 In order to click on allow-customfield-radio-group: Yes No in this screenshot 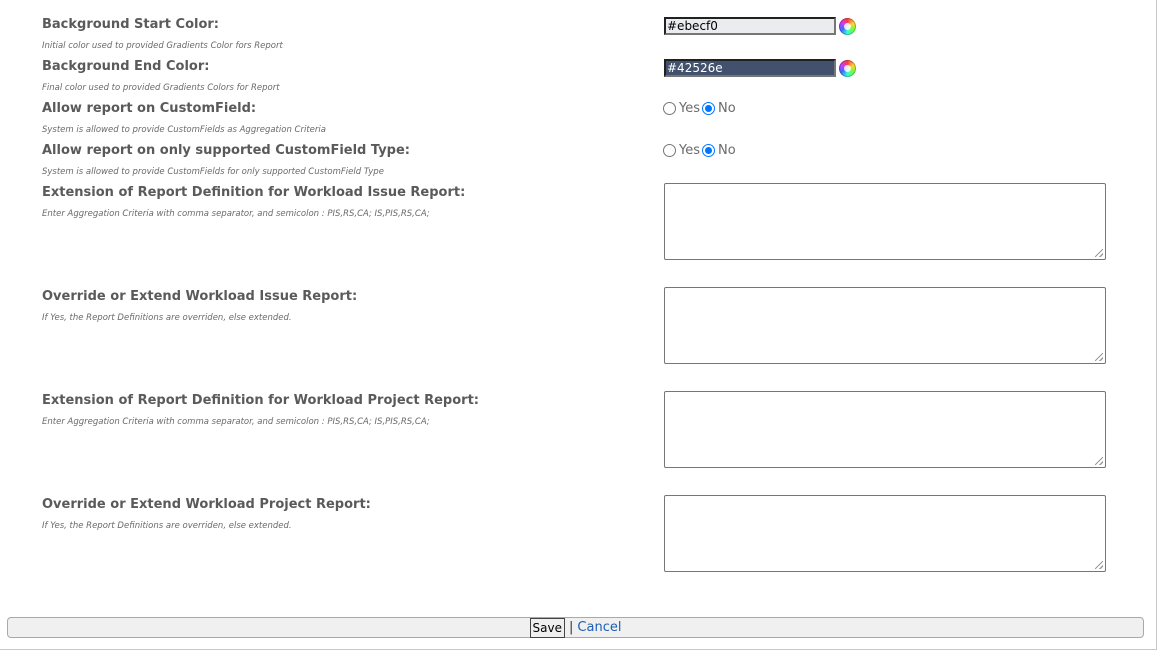, I will do `click(700, 108)`.